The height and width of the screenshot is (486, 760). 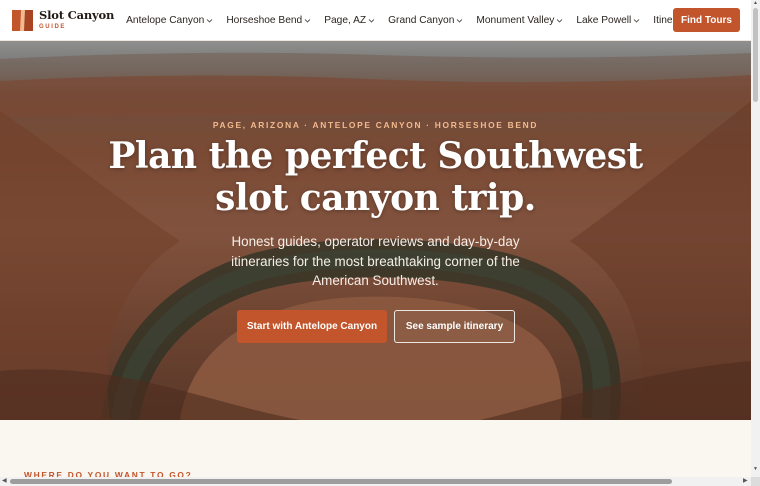 What do you see at coordinates (4, 481) in the screenshot?
I see `scroll-left-icon: ◀` at bounding box center [4, 481].